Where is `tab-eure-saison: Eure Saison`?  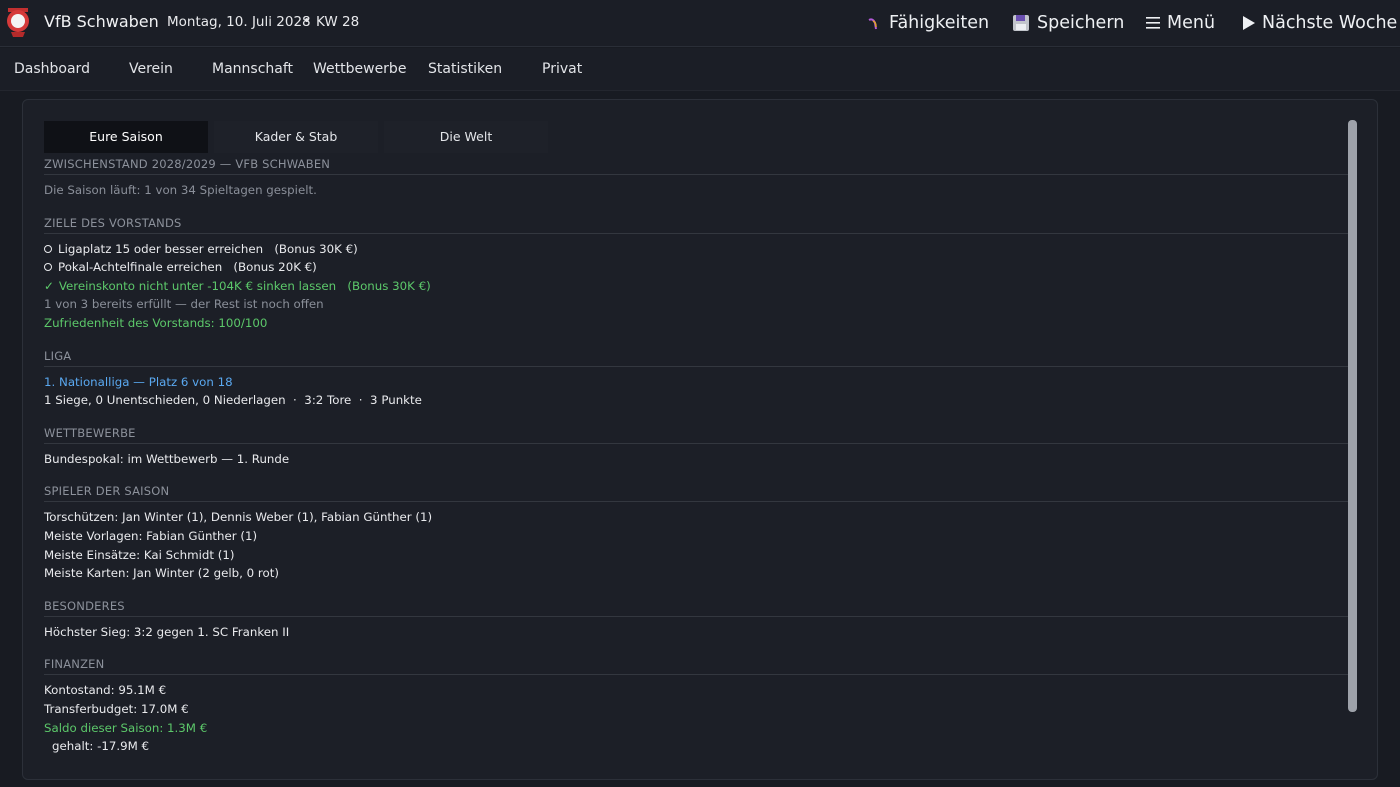
tab-eure-saison: Eure Saison is located at coordinates (126, 137).